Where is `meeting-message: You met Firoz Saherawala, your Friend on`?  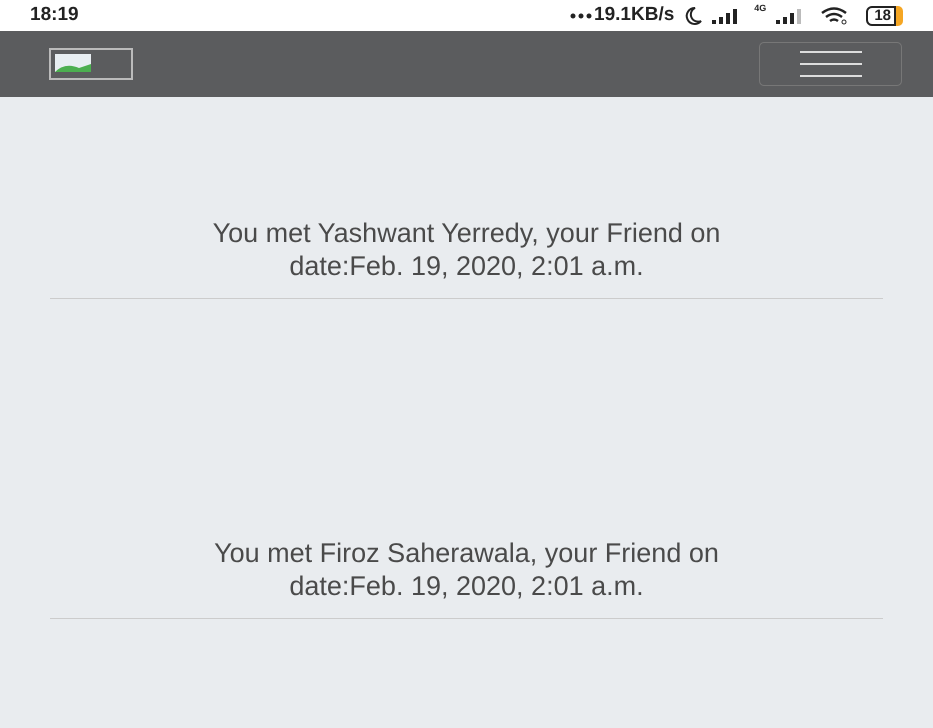
meeting-message: You met Firoz Saherawala, your Friend on is located at coordinates (466, 553).